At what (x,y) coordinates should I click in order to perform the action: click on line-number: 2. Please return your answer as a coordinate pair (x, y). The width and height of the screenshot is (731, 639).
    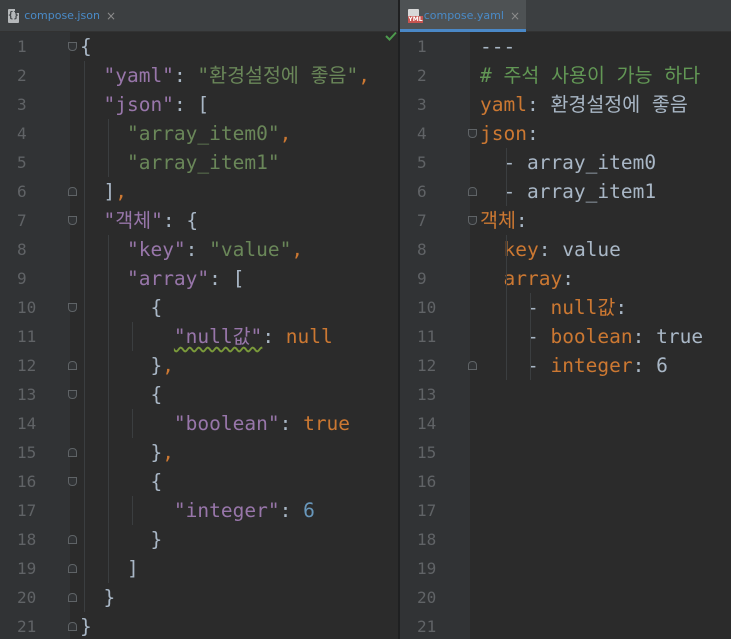
    Looking at the image, I should click on (422, 75).